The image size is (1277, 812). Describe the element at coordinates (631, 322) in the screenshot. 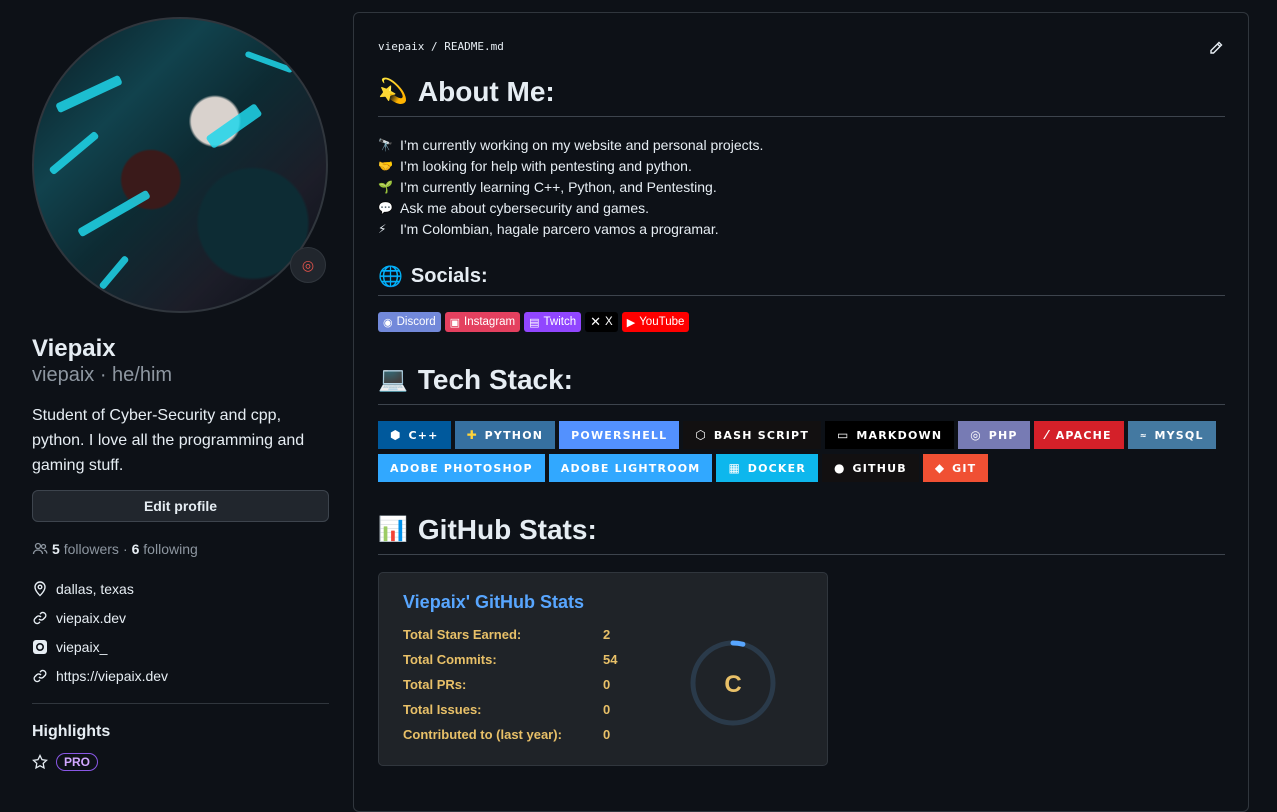

I see `youtube-icon: ▶` at that location.